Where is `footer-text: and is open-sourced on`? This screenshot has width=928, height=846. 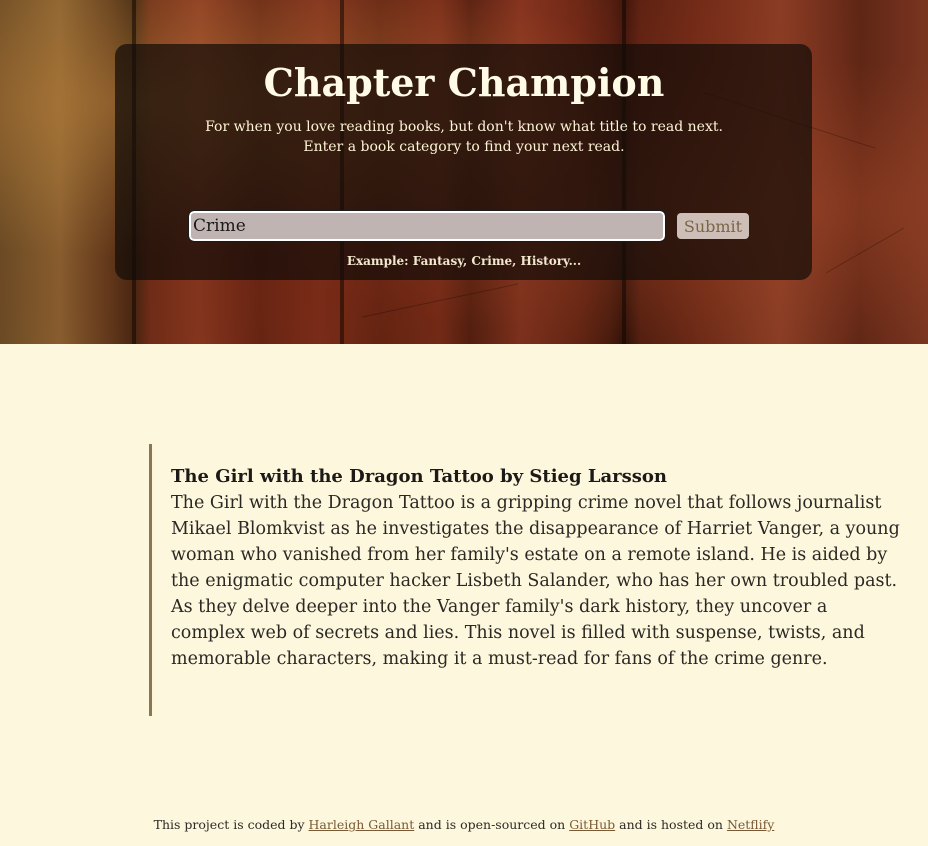
footer-text: and is open-sourced on is located at coordinates (492, 824).